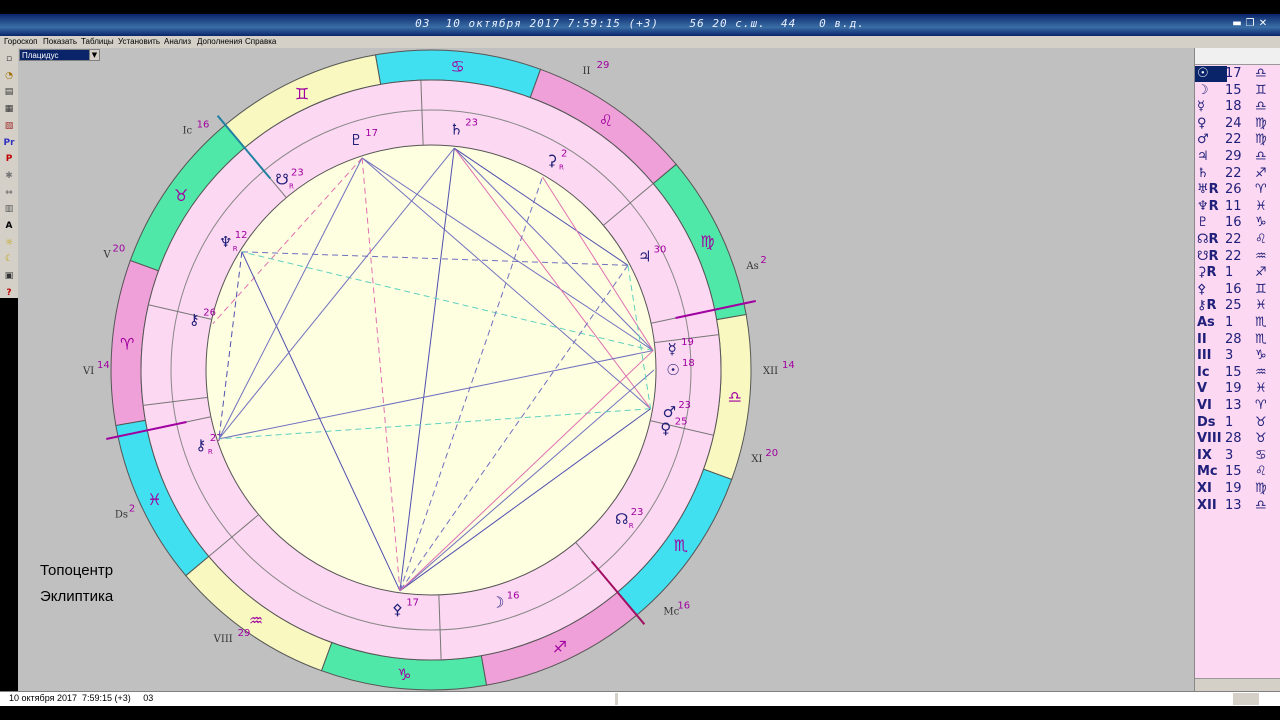  I want to click on moon-icon: ☾, so click(9, 259).